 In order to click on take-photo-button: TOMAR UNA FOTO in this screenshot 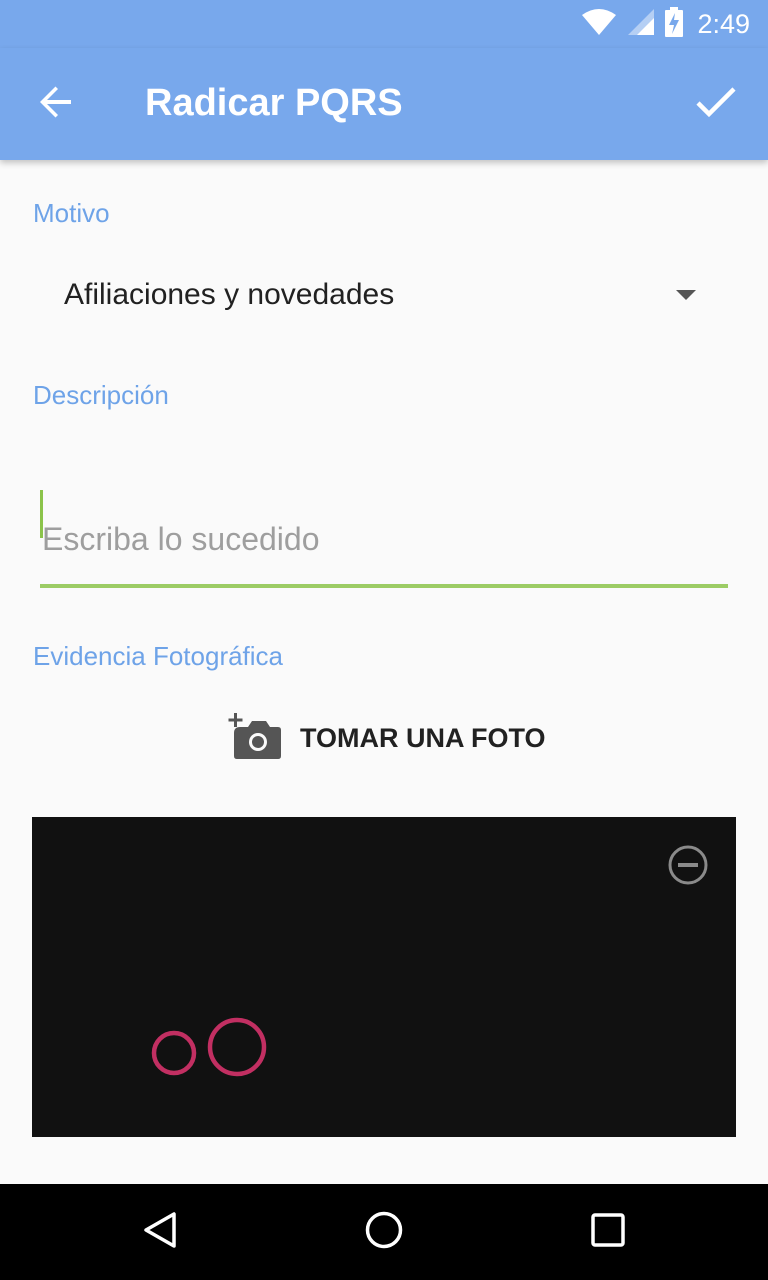, I will do `click(386, 738)`.